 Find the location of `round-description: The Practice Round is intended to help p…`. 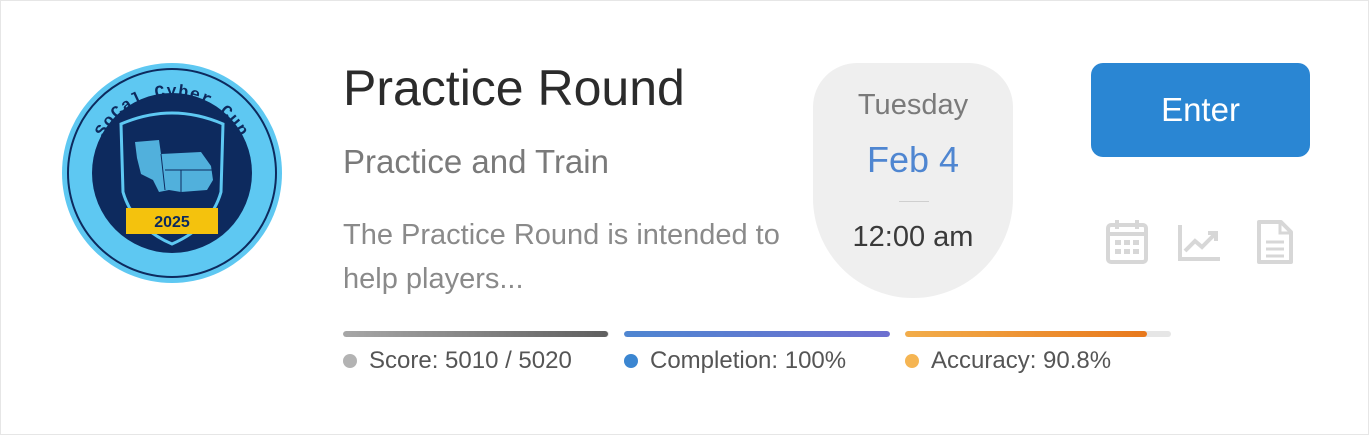

round-description: The Practice Round is intended to help p… is located at coordinates (561, 257).